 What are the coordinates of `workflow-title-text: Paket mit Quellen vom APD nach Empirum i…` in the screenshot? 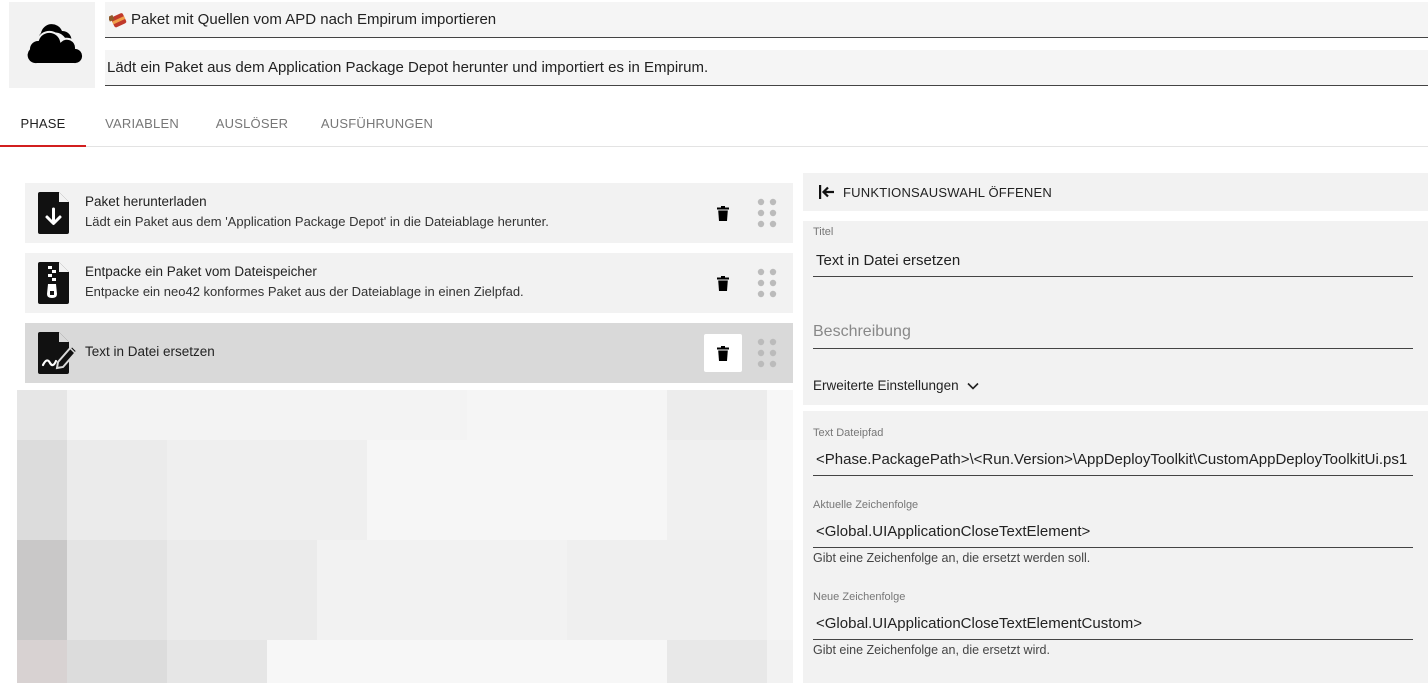 It's located at (314, 19).